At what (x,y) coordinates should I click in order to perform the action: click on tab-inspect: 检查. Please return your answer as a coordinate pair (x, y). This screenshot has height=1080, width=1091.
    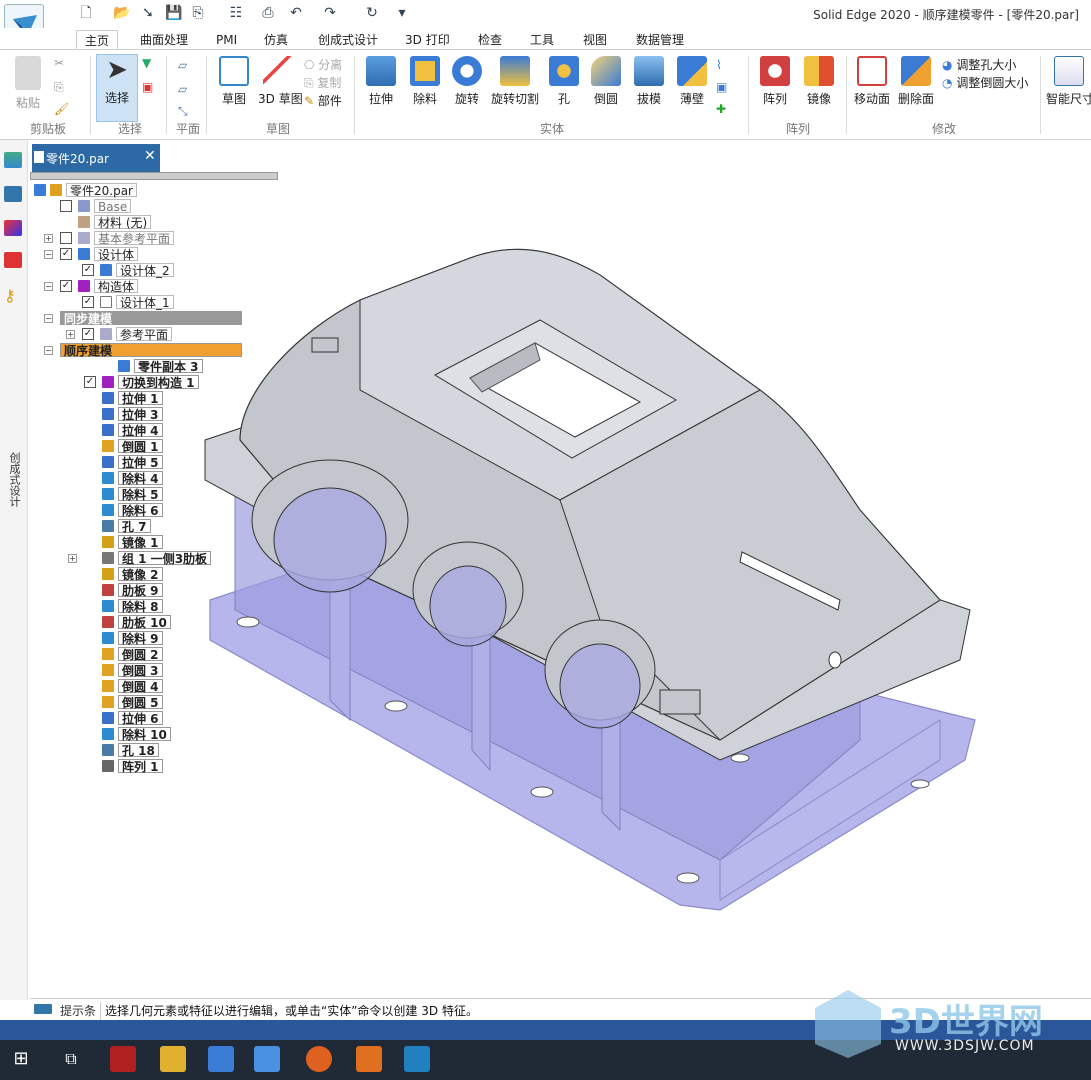
    Looking at the image, I should click on (490, 40).